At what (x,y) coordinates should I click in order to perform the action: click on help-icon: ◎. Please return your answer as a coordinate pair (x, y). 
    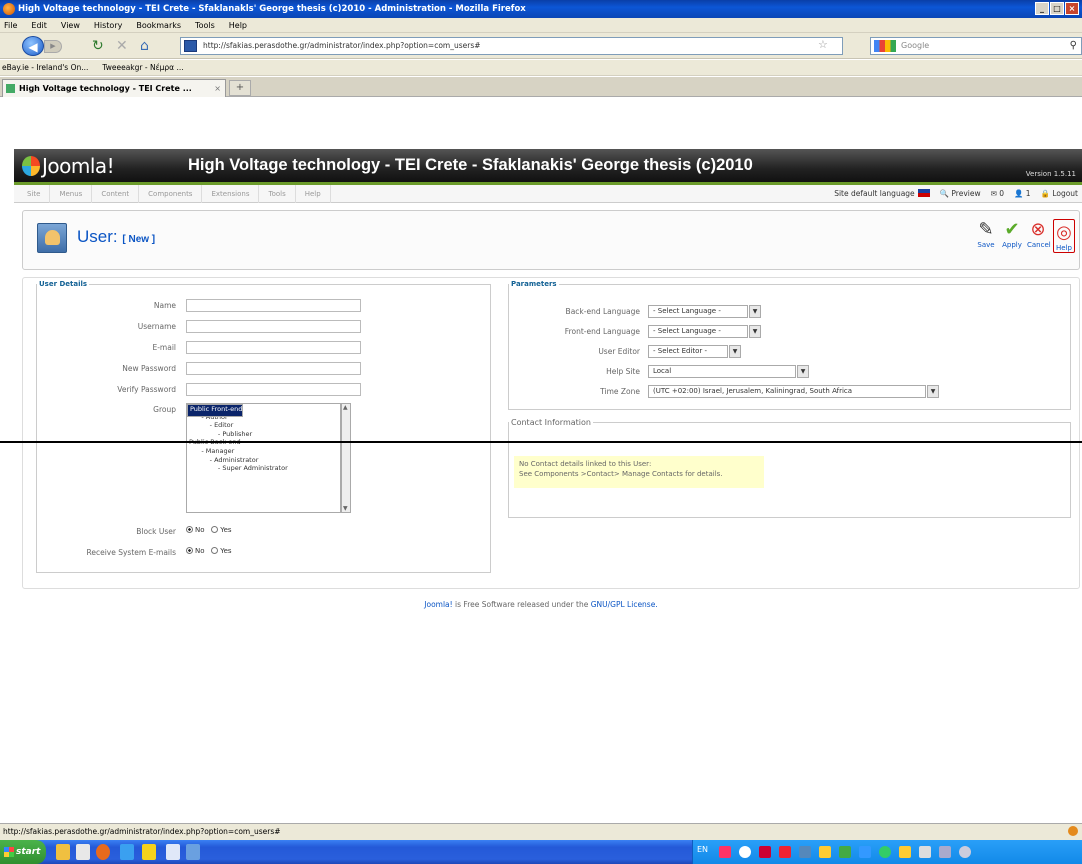
    Looking at the image, I should click on (1064, 232).